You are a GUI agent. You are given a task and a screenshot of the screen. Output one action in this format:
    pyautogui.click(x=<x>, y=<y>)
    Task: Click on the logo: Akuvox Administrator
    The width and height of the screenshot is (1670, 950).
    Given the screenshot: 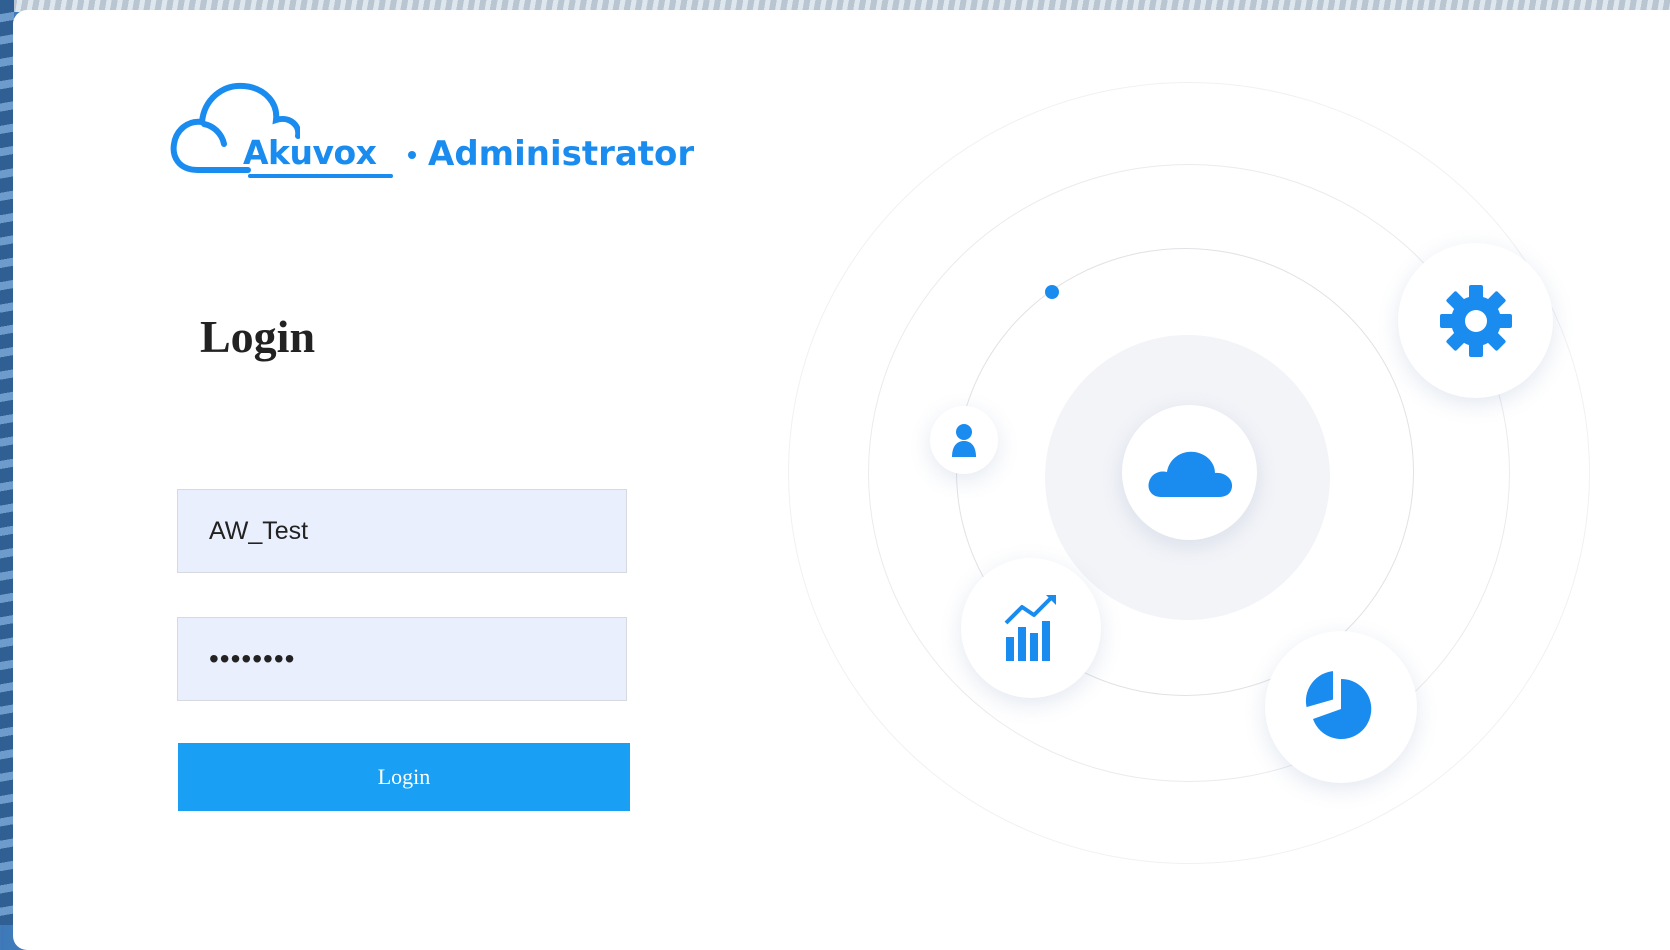 What is the action you would take?
    pyautogui.click(x=440, y=133)
    